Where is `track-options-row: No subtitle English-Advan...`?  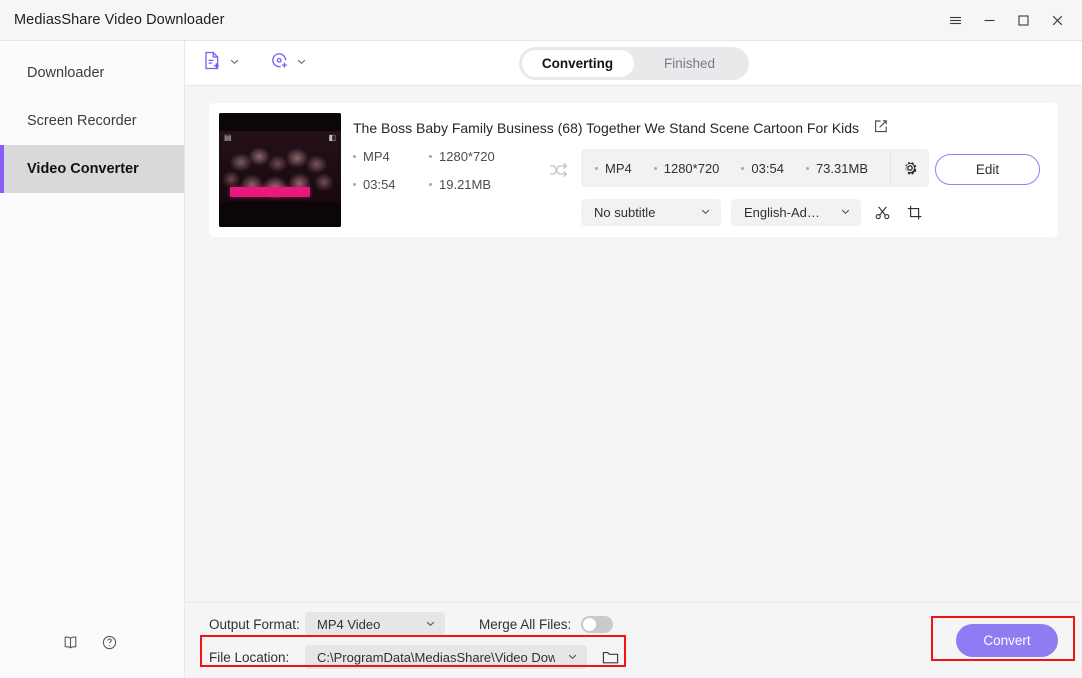
track-options-row: No subtitle English-Advan... is located at coordinates (814, 212).